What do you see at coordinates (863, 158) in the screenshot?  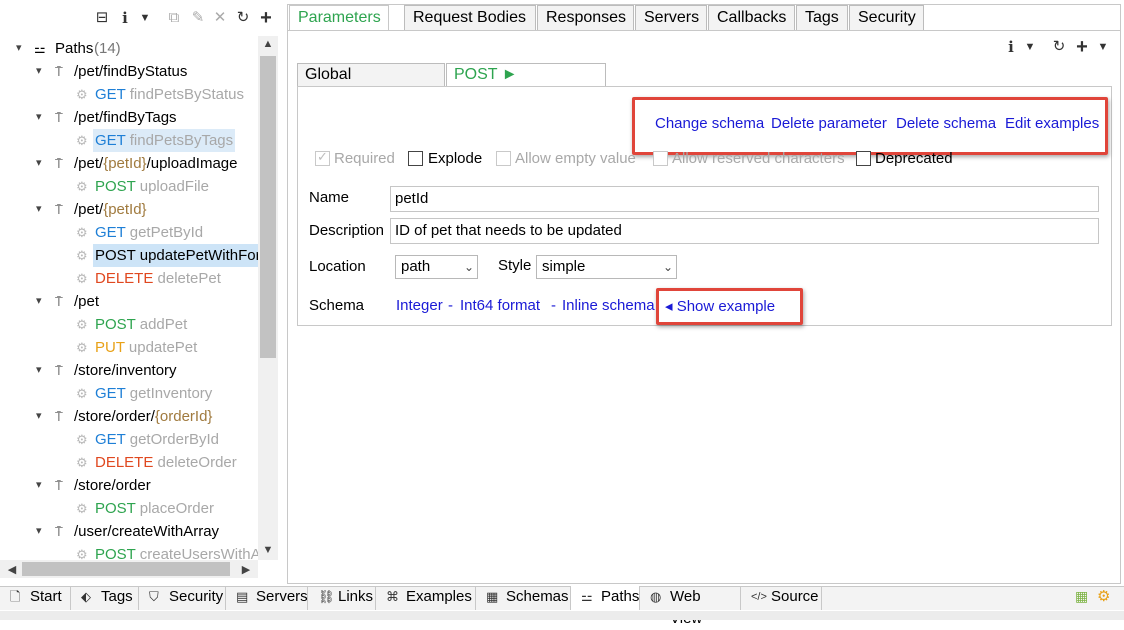 I see `deprecated-checkbox` at bounding box center [863, 158].